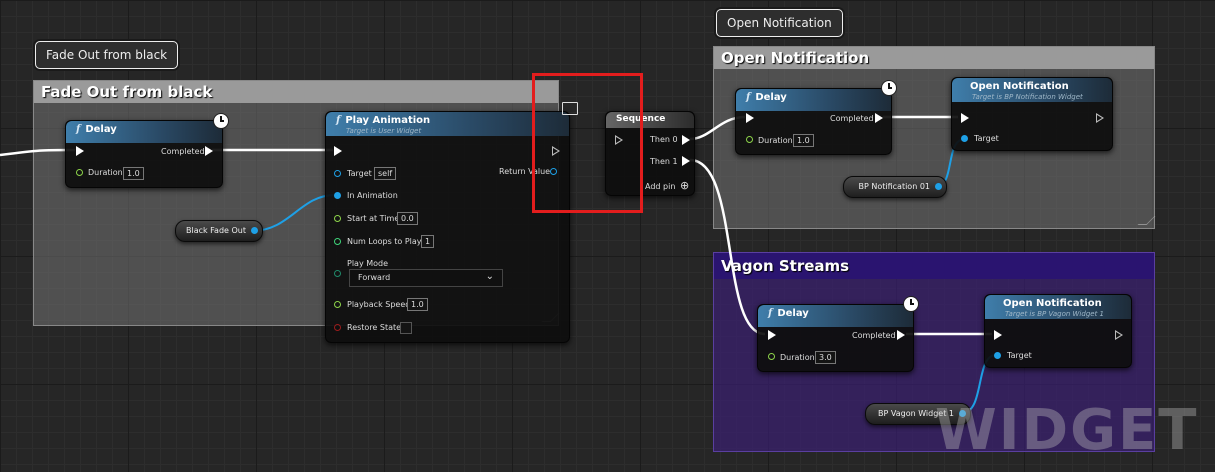 This screenshot has height=472, width=1215. I want to click on chevron-down-icon: ⌄, so click(489, 276).